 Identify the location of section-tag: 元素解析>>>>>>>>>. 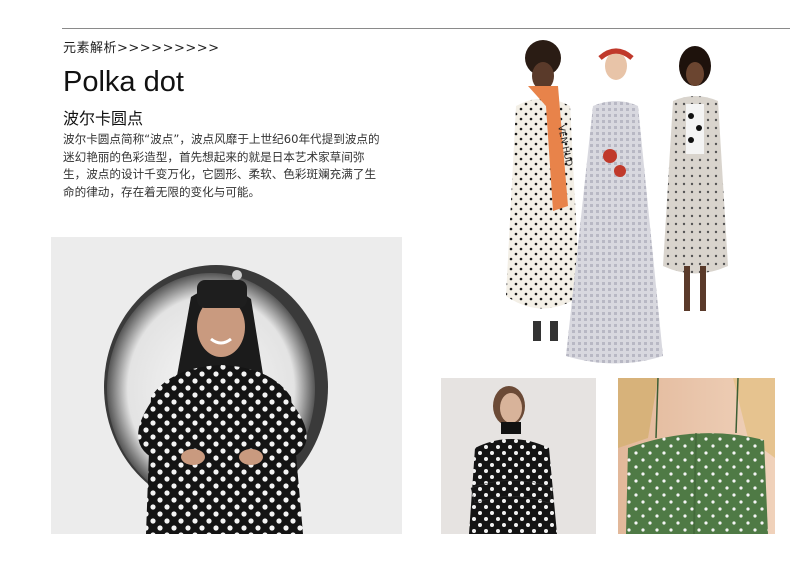
(141, 48).